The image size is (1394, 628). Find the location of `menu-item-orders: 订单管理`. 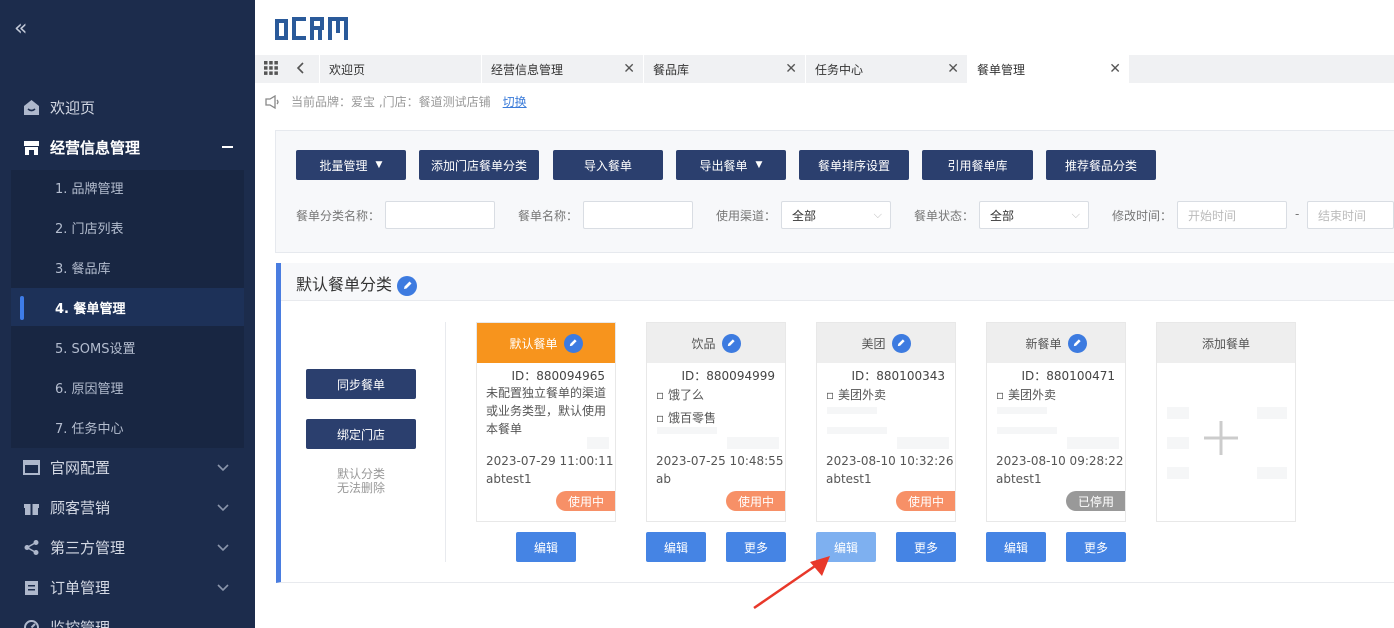

menu-item-orders: 订单管理 is located at coordinates (127, 587).